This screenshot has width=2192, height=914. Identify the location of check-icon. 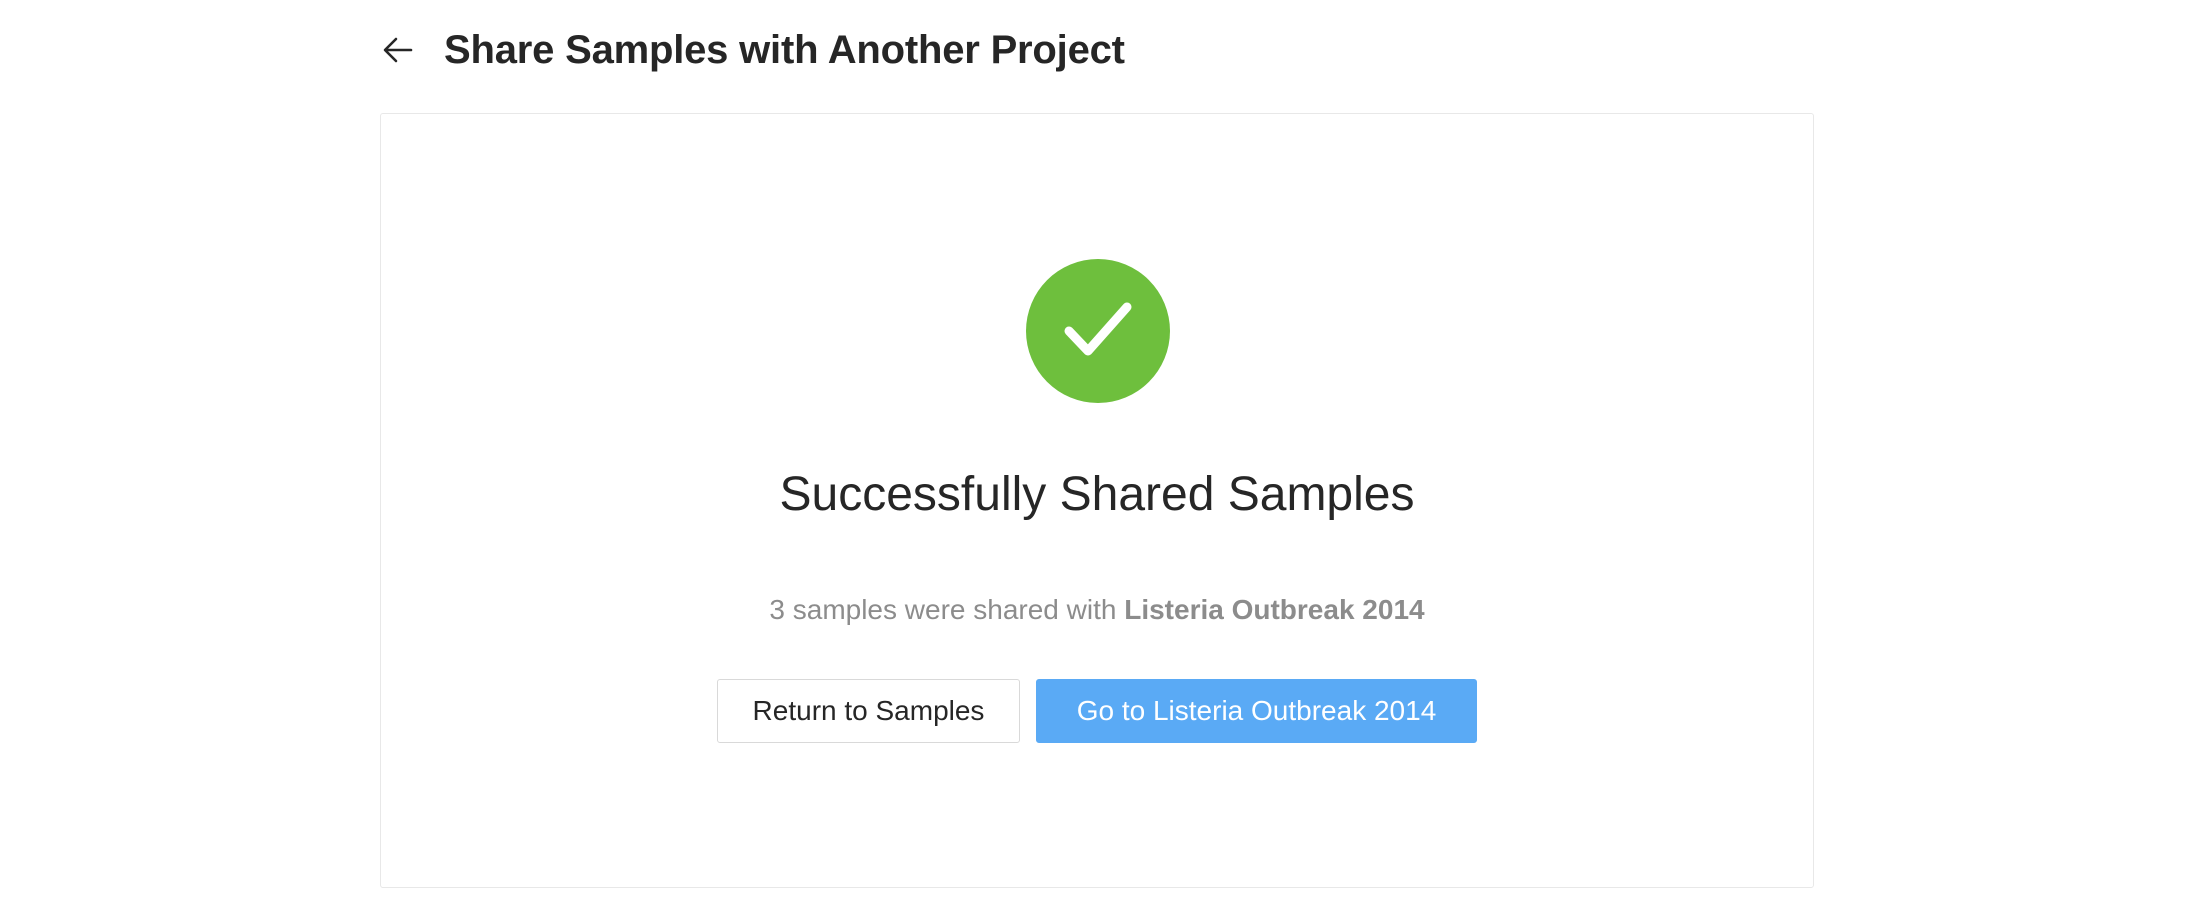
(1098, 329).